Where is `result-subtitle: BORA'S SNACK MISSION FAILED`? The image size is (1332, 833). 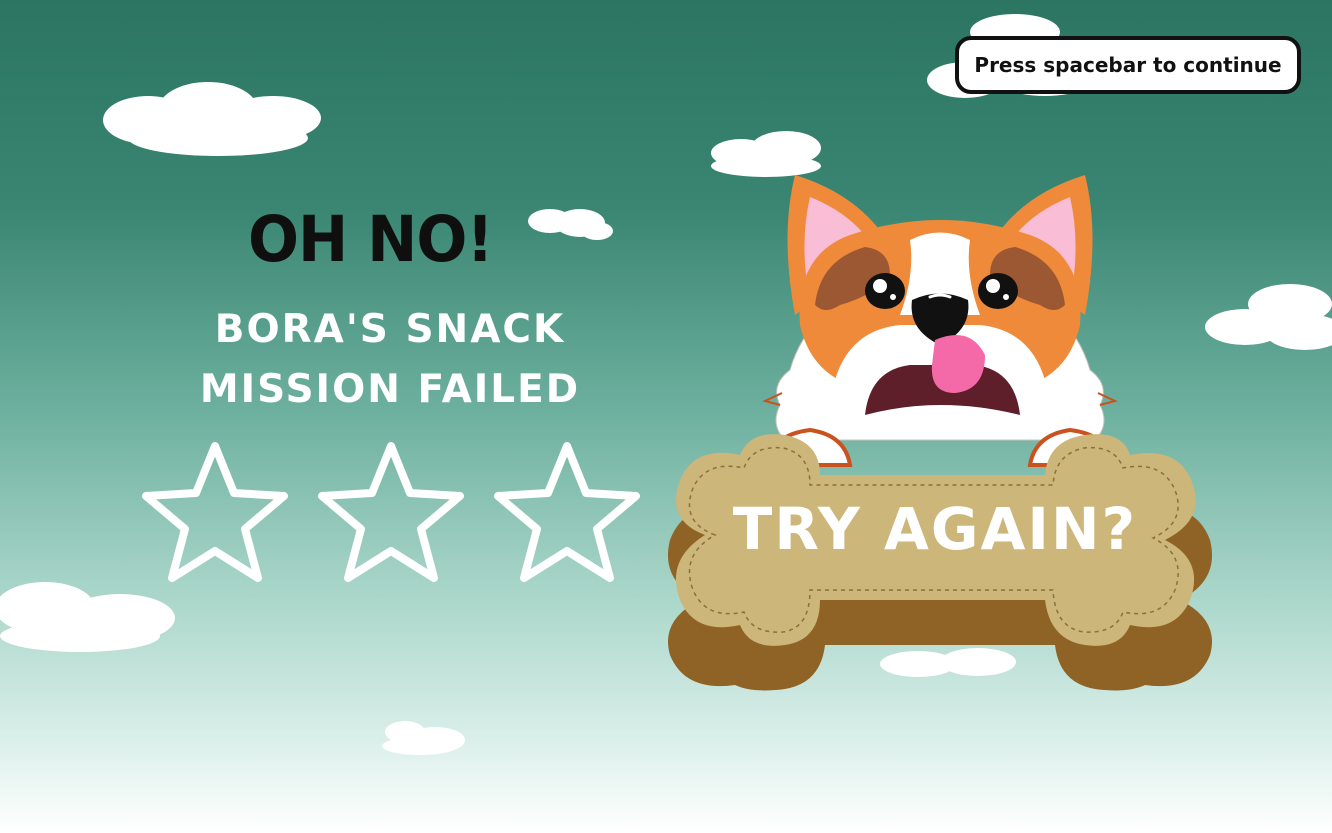 result-subtitle: BORA'S SNACK MISSION FAILED is located at coordinates (390, 359).